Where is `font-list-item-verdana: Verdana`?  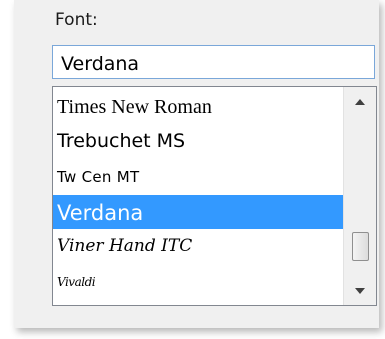
font-list-item-verdana: Verdana is located at coordinates (198, 212).